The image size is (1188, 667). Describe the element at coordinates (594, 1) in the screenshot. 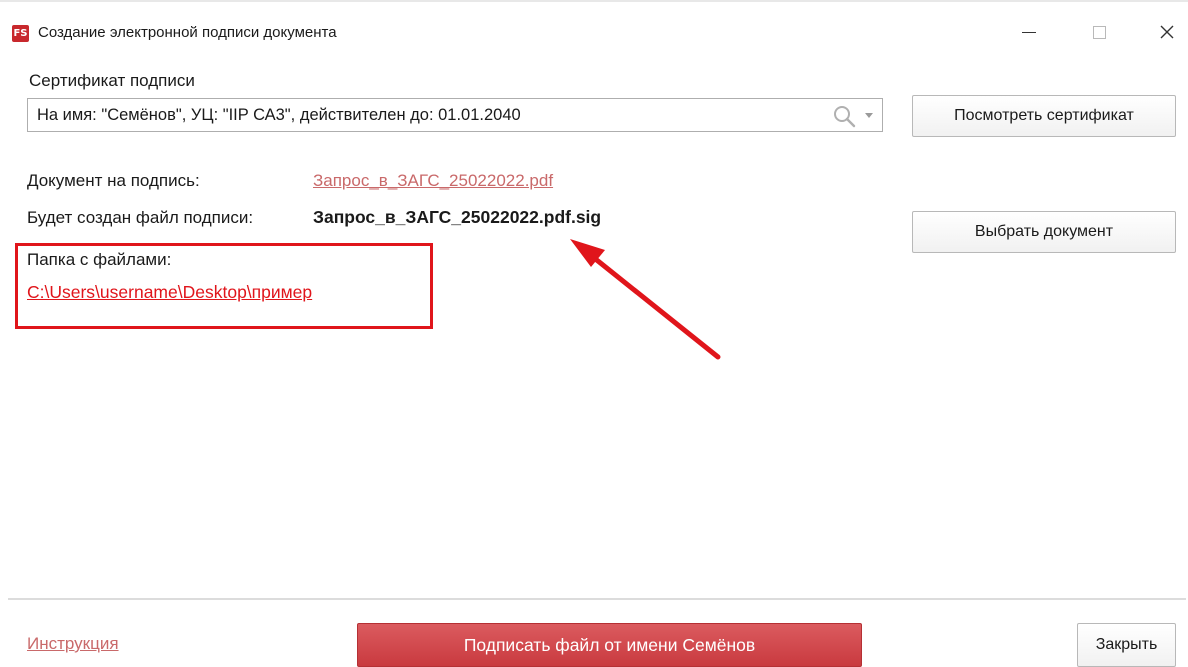

I see `top-edge` at that location.